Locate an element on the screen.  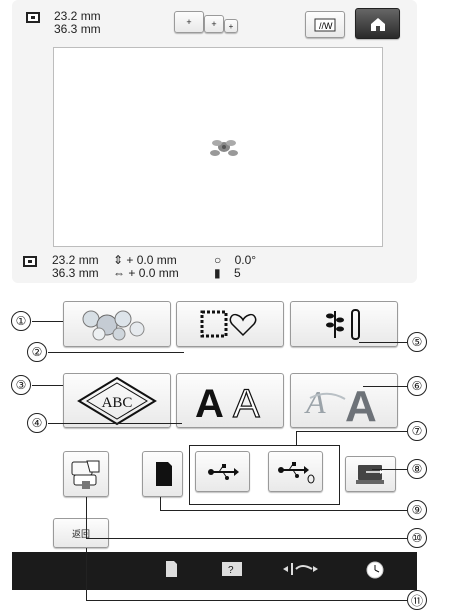
home-icon is located at coordinates (377, 24).